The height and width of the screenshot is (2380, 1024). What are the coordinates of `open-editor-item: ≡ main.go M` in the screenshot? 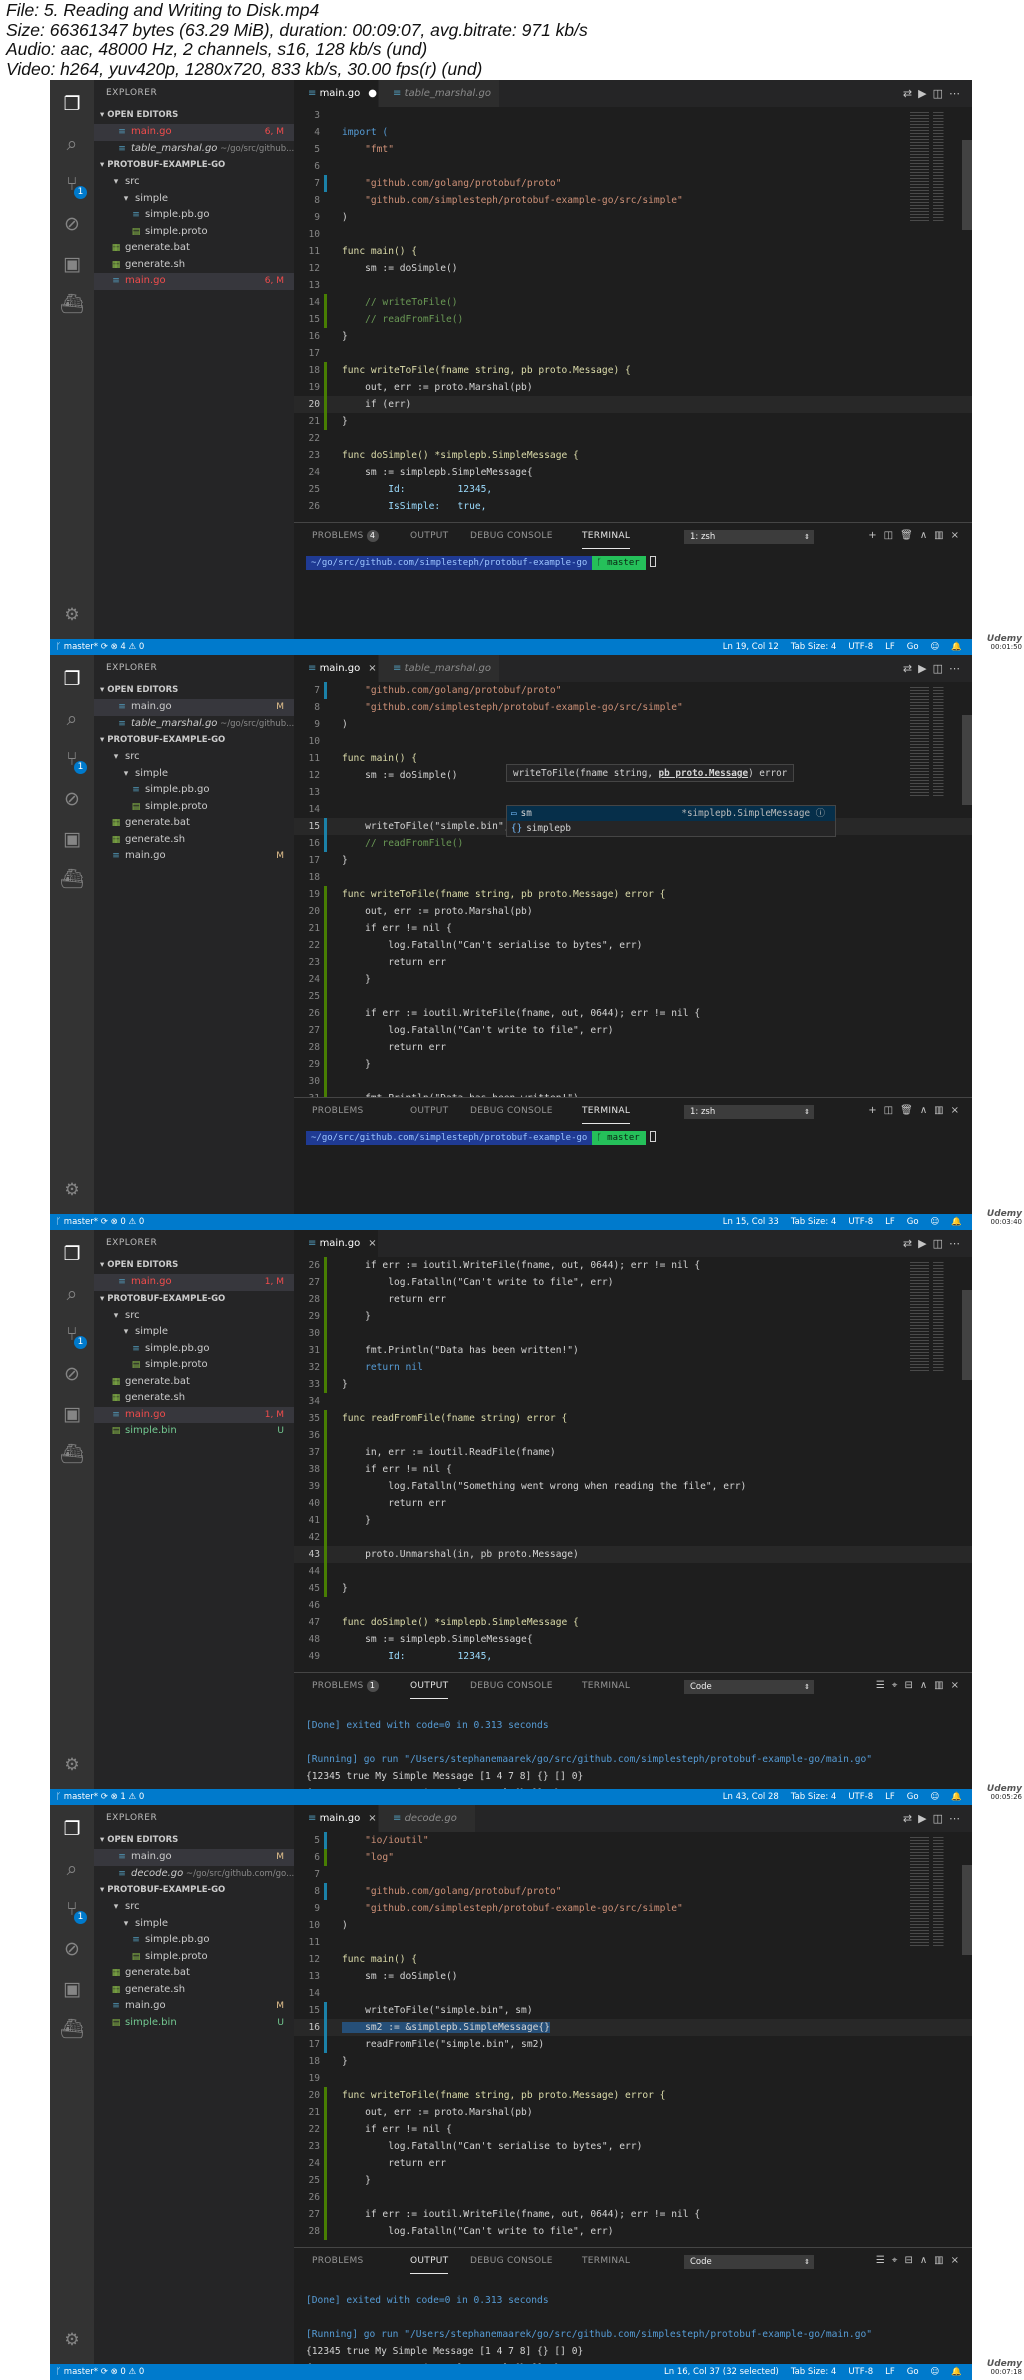 It's located at (194, 707).